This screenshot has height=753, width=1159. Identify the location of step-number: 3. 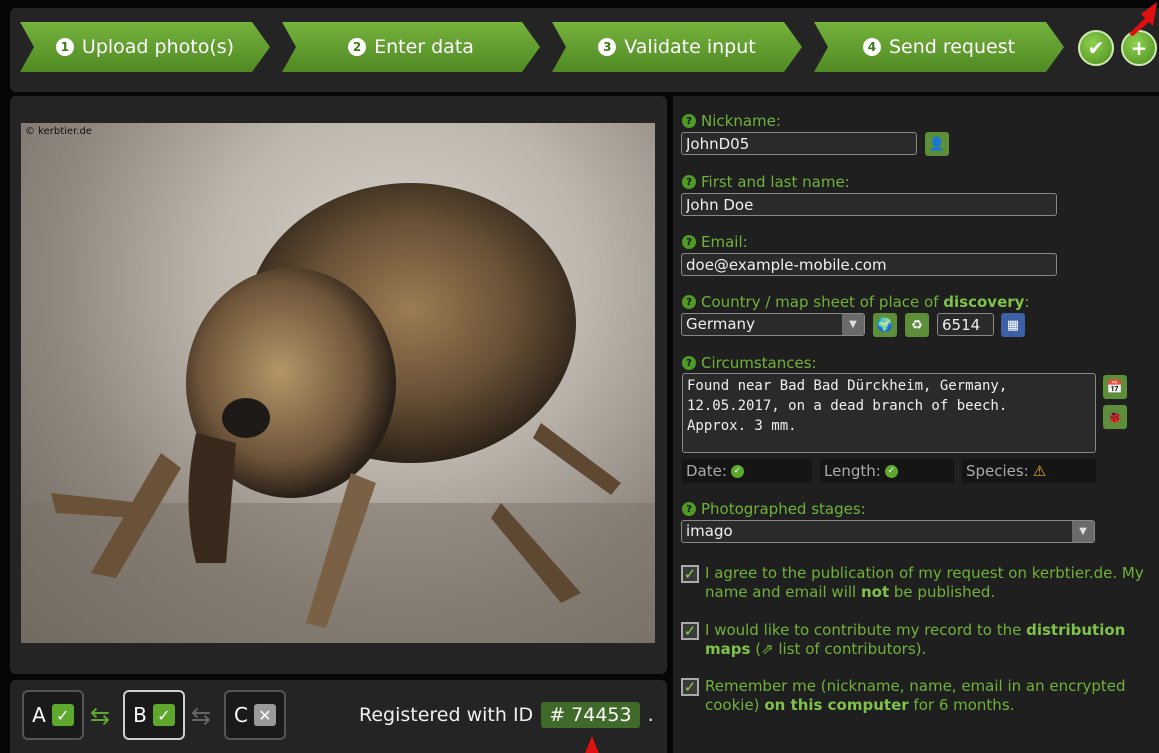
(607, 47).